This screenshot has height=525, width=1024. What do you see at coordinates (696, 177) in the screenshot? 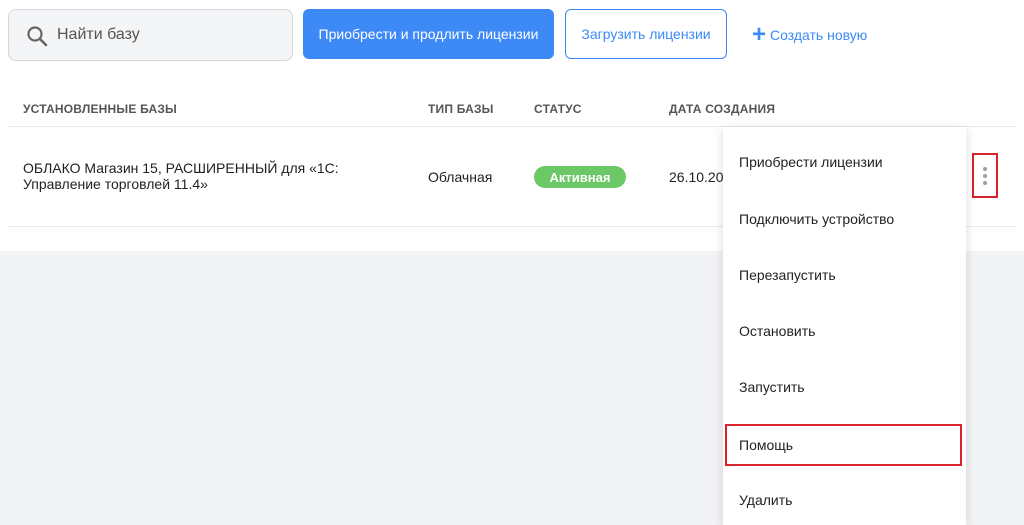
I see `creation-date: 26.10.20` at bounding box center [696, 177].